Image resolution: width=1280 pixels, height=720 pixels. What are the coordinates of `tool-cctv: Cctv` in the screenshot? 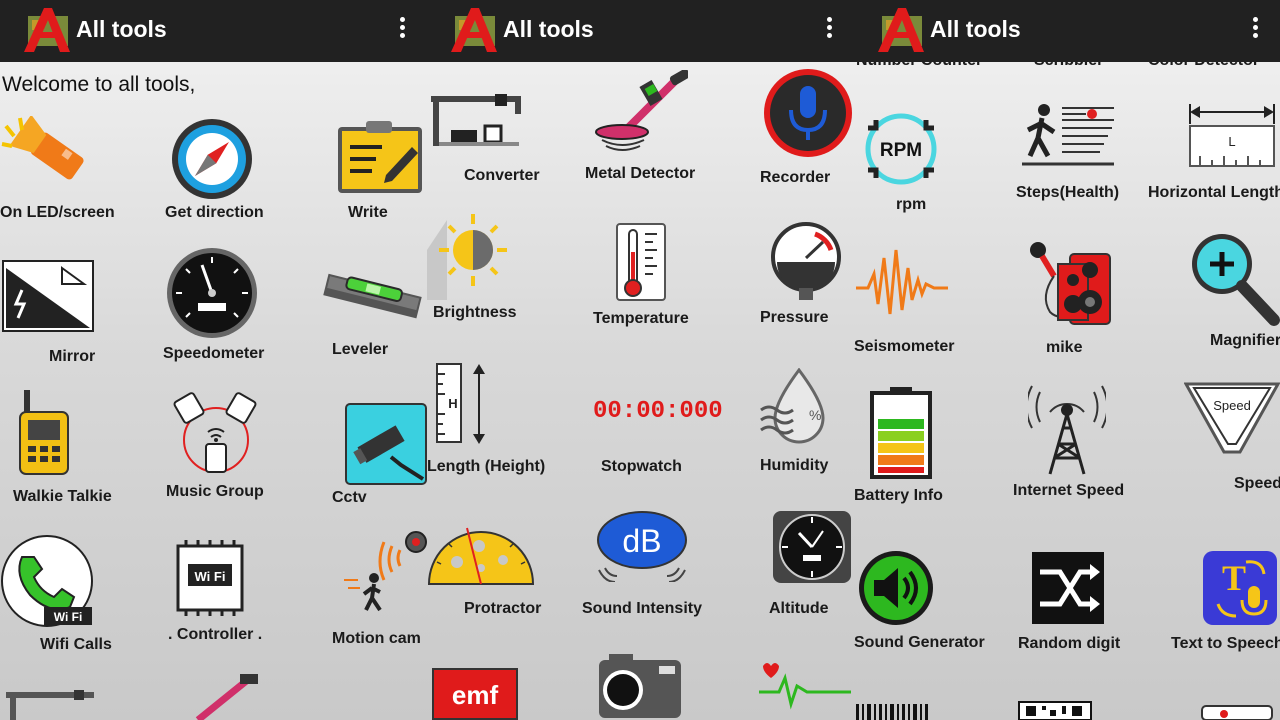 It's located at (378, 455).